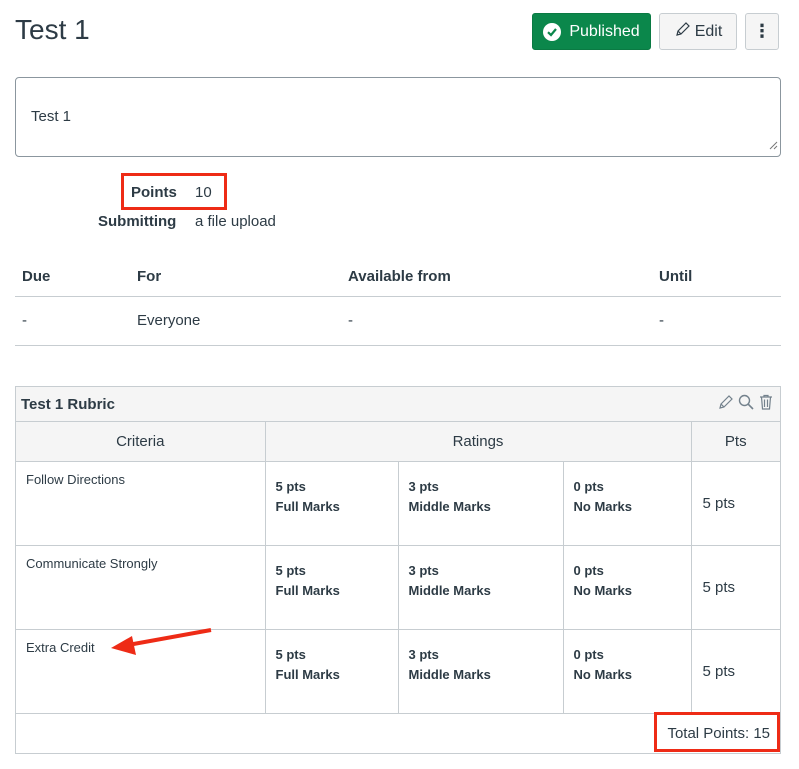 This screenshot has width=799, height=769. What do you see at coordinates (773, 145) in the screenshot?
I see `resize-grip-icon` at bounding box center [773, 145].